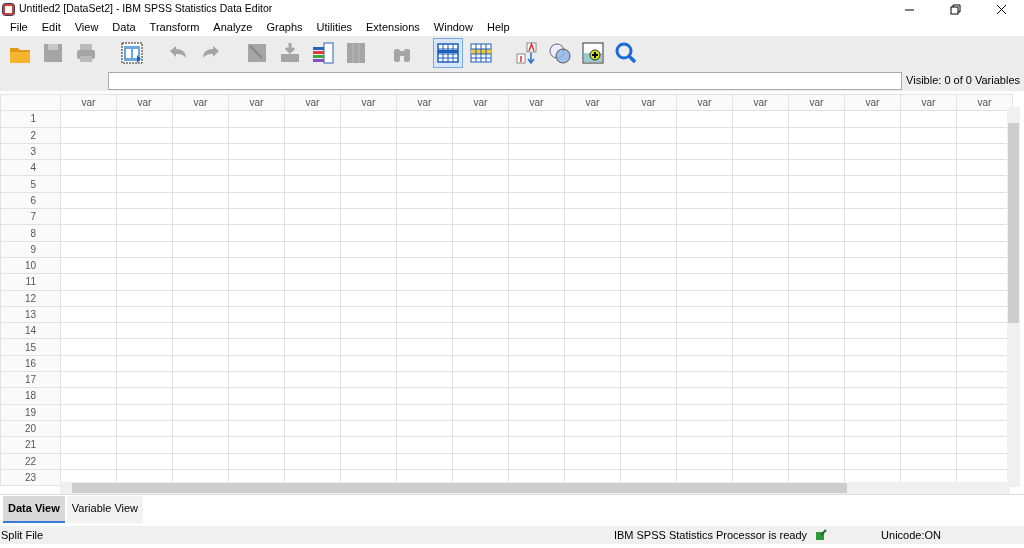 Image resolution: width=1024 pixels, height=548 pixels. Describe the element at coordinates (505, 80) in the screenshot. I see `cell-editor-field` at that location.